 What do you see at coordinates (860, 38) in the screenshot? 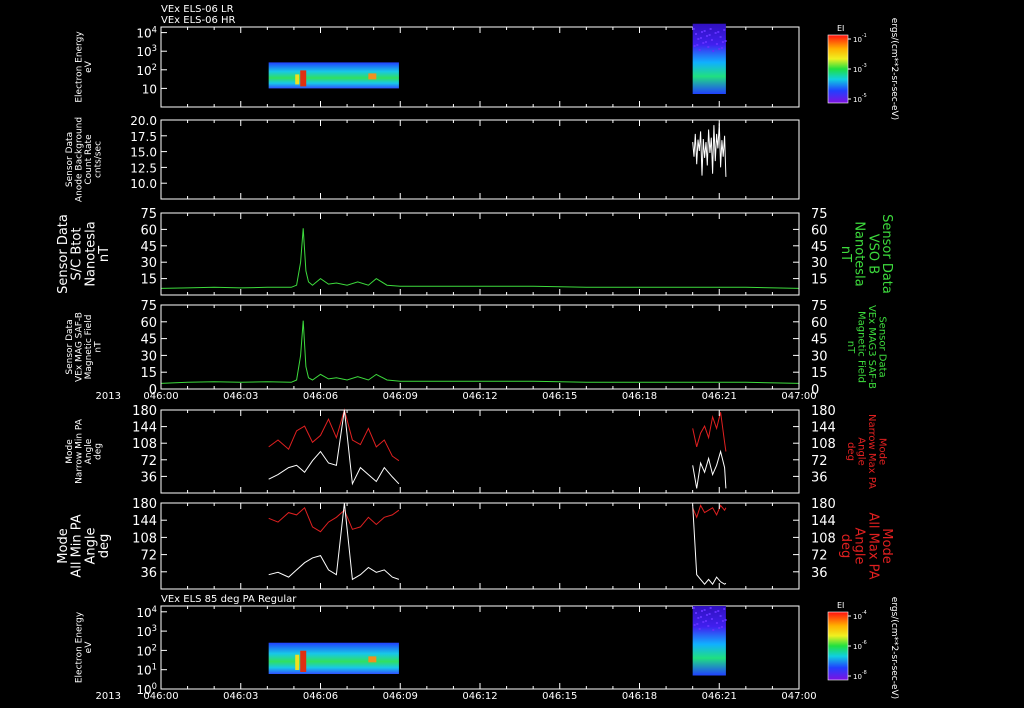
I see `colorbar-tick-label: 10-1` at bounding box center [860, 38].